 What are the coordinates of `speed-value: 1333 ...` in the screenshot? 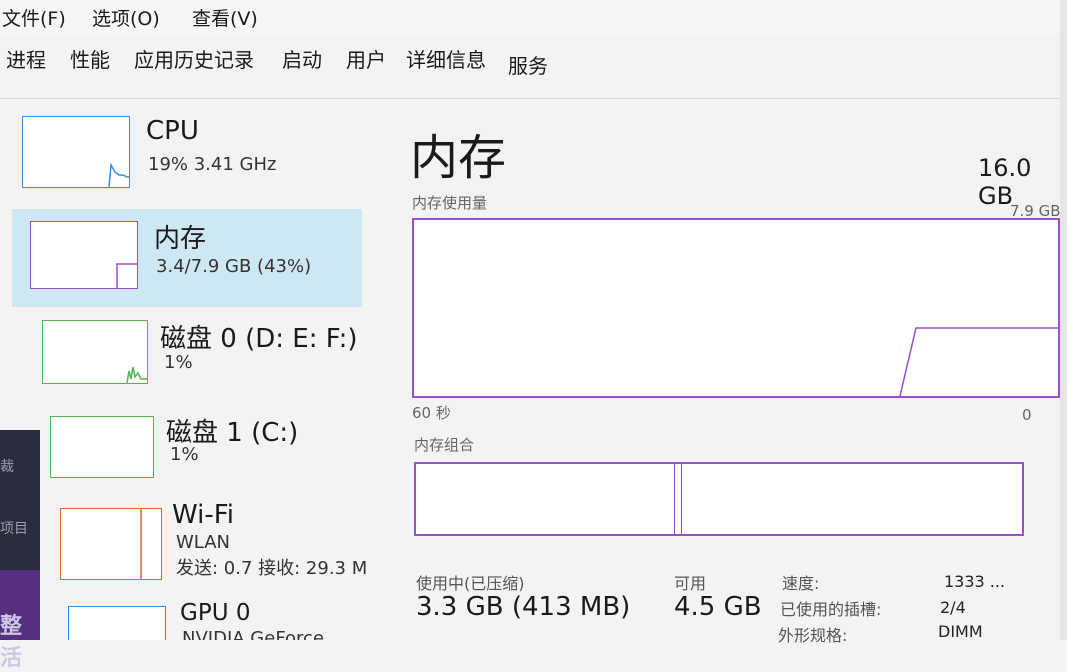 It's located at (975, 581).